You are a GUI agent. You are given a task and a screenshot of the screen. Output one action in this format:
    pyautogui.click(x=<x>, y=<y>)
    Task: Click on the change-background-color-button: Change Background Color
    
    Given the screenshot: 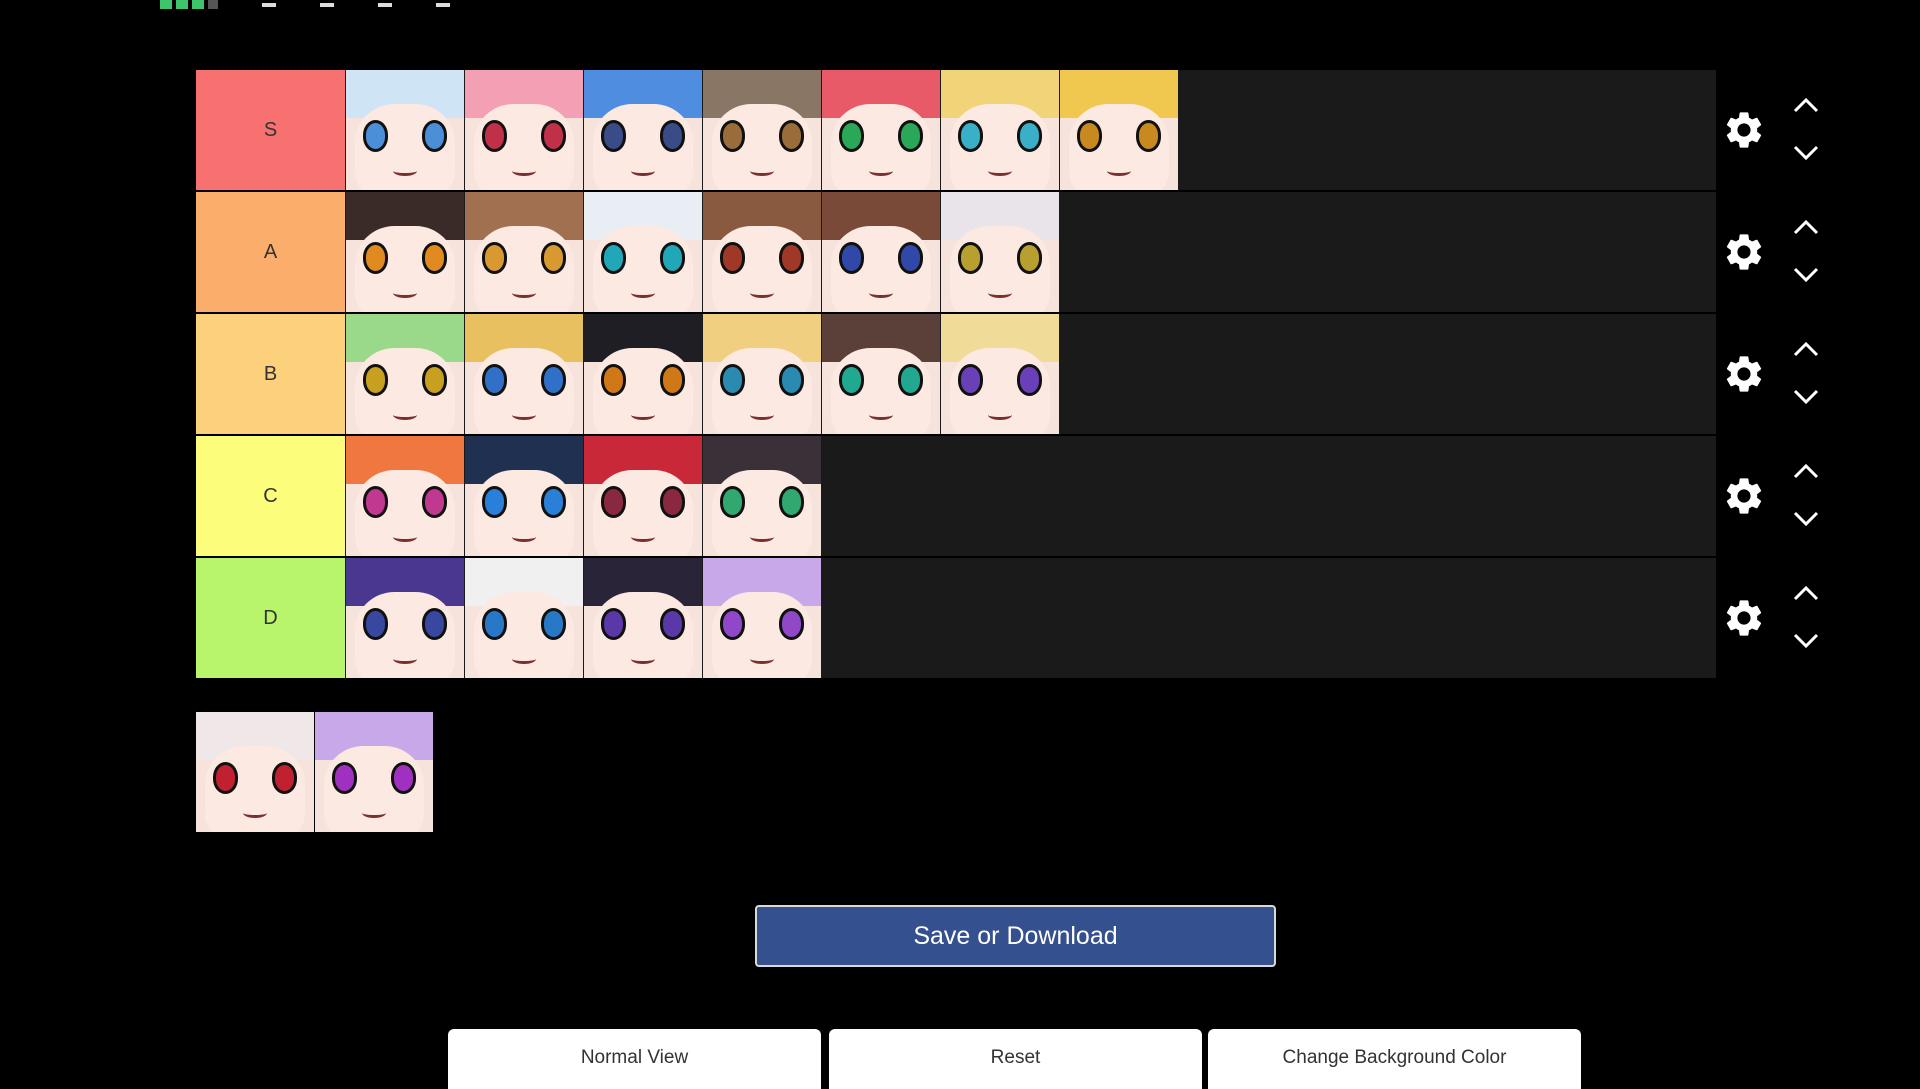 What is the action you would take?
    pyautogui.click(x=1394, y=1059)
    